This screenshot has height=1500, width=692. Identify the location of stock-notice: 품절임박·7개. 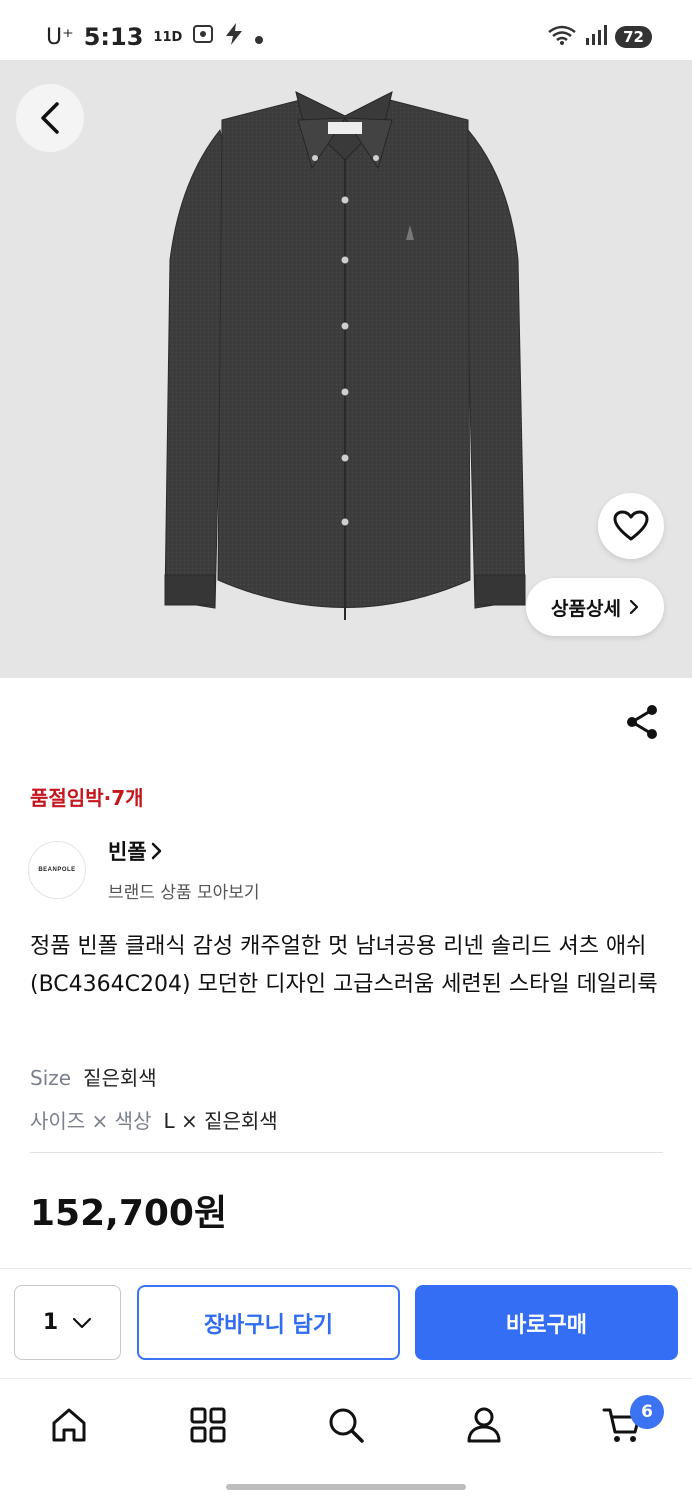
(87, 798).